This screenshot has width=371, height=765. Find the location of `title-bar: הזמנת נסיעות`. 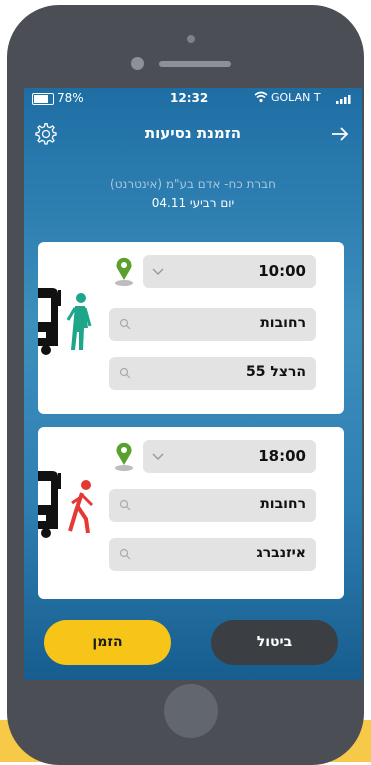

title-bar: הזמנת נסיעות is located at coordinates (193, 137).